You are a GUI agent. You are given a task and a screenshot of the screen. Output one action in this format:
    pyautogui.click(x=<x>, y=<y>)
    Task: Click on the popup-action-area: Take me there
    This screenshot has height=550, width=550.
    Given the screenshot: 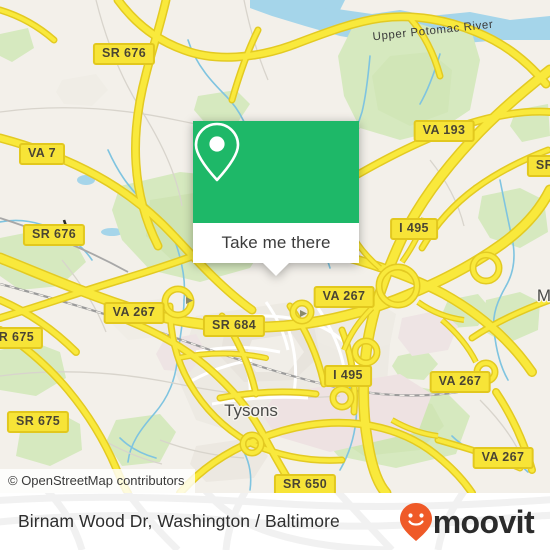 What is the action you would take?
    pyautogui.click(x=276, y=249)
    